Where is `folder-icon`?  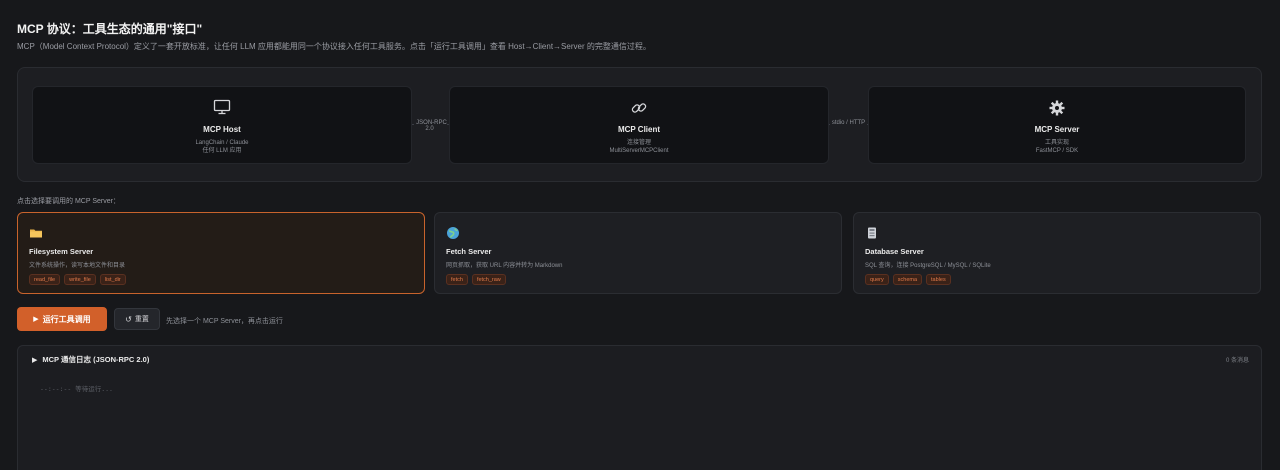
folder-icon is located at coordinates (36, 233).